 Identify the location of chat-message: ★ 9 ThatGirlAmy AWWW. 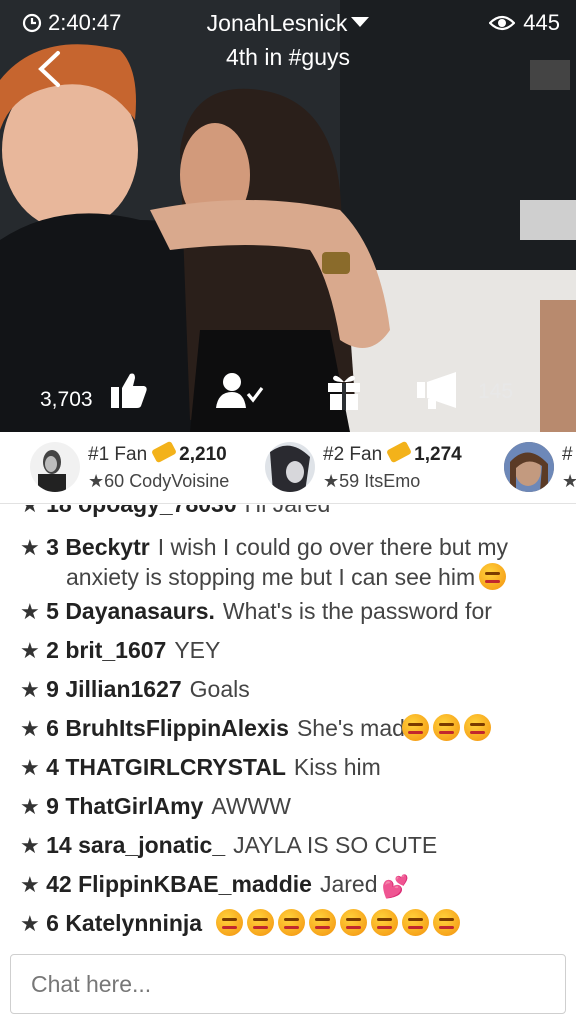
(288, 806).